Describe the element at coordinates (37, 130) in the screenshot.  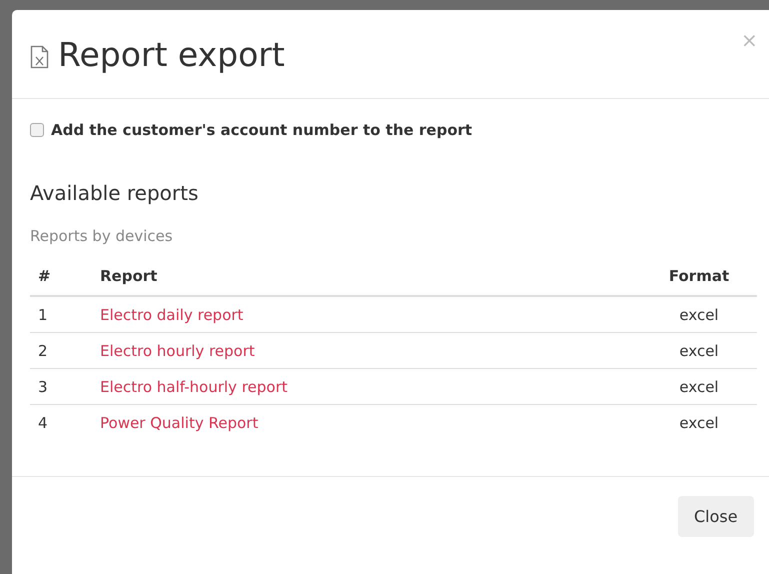
I see `checkbox` at that location.